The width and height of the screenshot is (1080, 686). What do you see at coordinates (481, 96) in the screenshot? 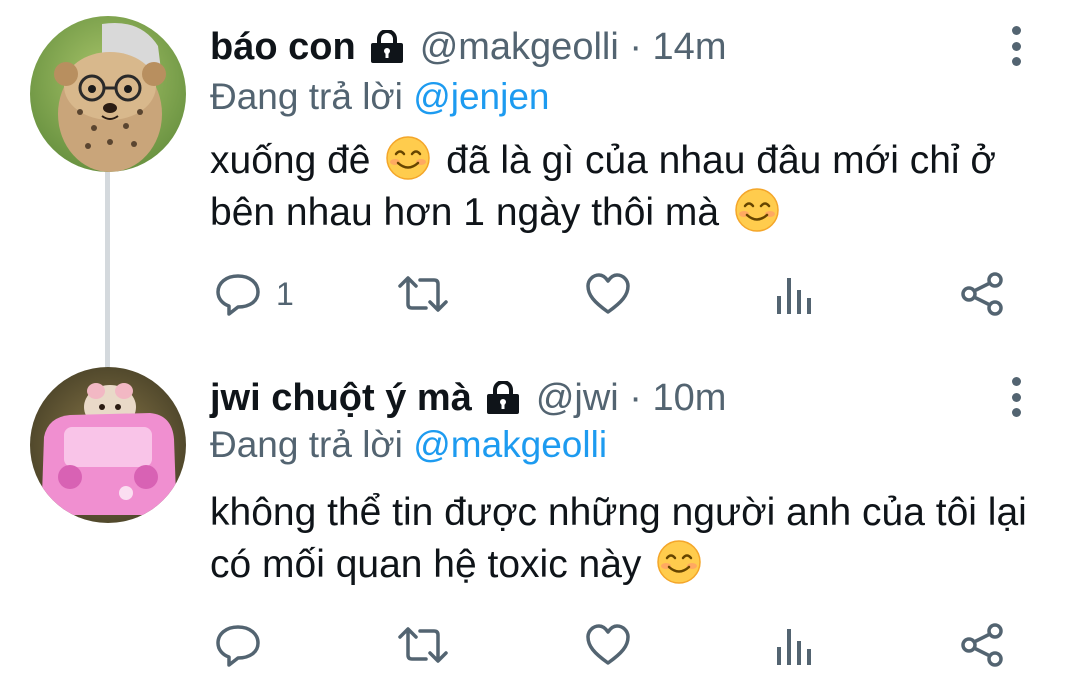
I see `mention-link: @jenjen` at bounding box center [481, 96].